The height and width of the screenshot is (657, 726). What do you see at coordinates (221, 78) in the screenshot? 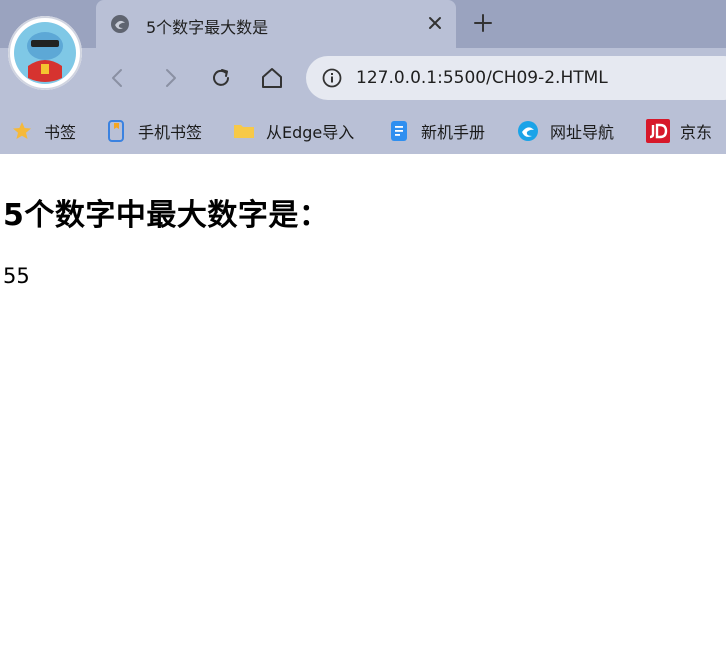
I see `refresh-icon` at bounding box center [221, 78].